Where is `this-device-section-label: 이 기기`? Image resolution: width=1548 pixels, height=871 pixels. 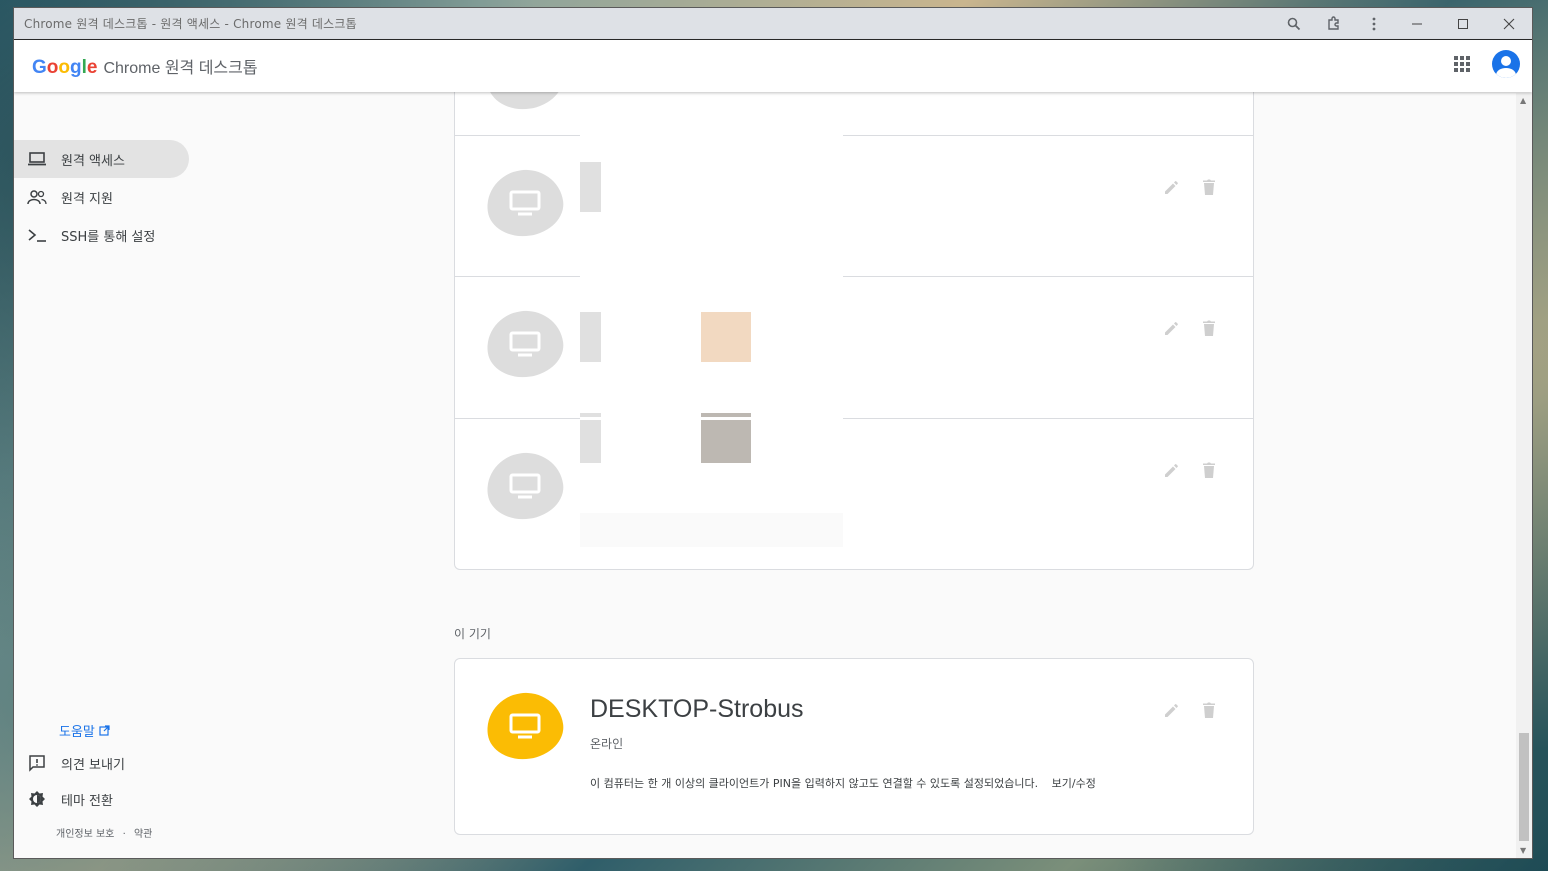
this-device-section-label: 이 기기 is located at coordinates (472, 634).